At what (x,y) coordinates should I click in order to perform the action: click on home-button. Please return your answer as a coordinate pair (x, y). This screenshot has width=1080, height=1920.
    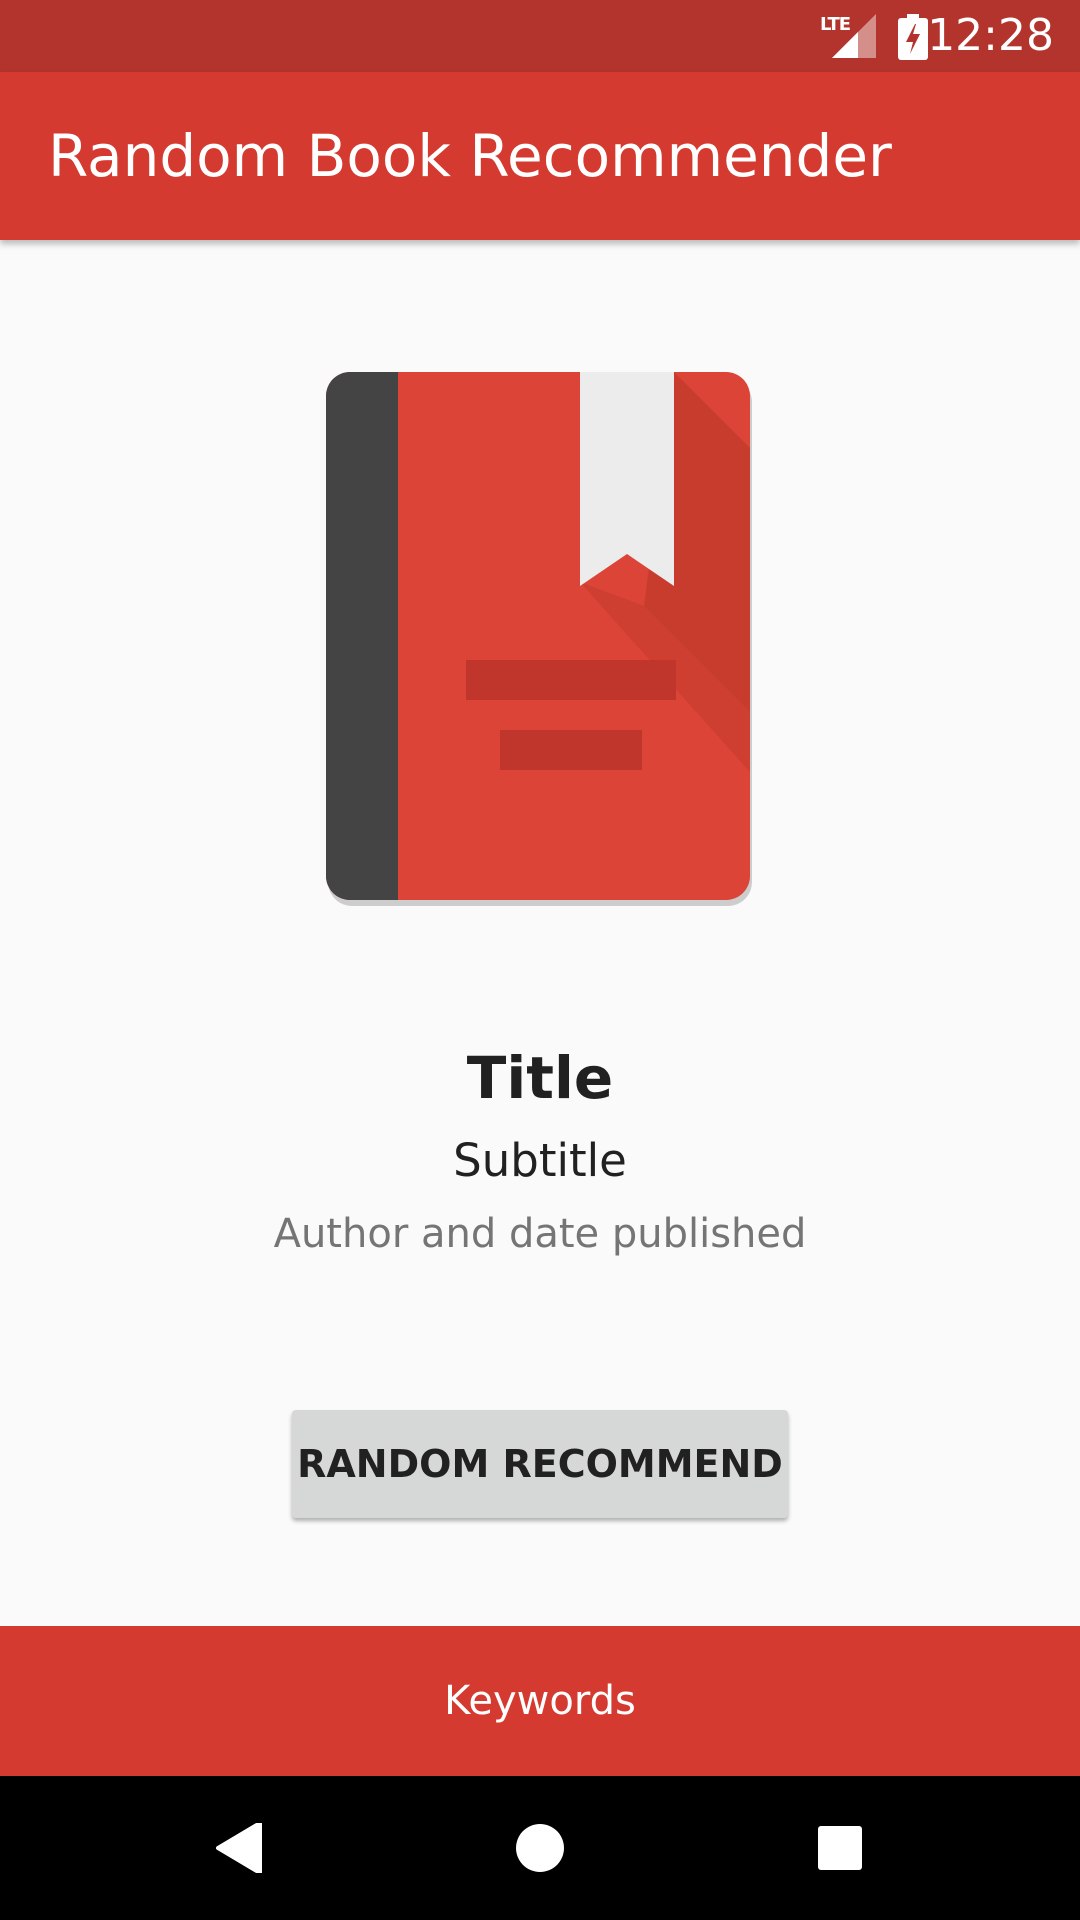
    Looking at the image, I should click on (540, 1848).